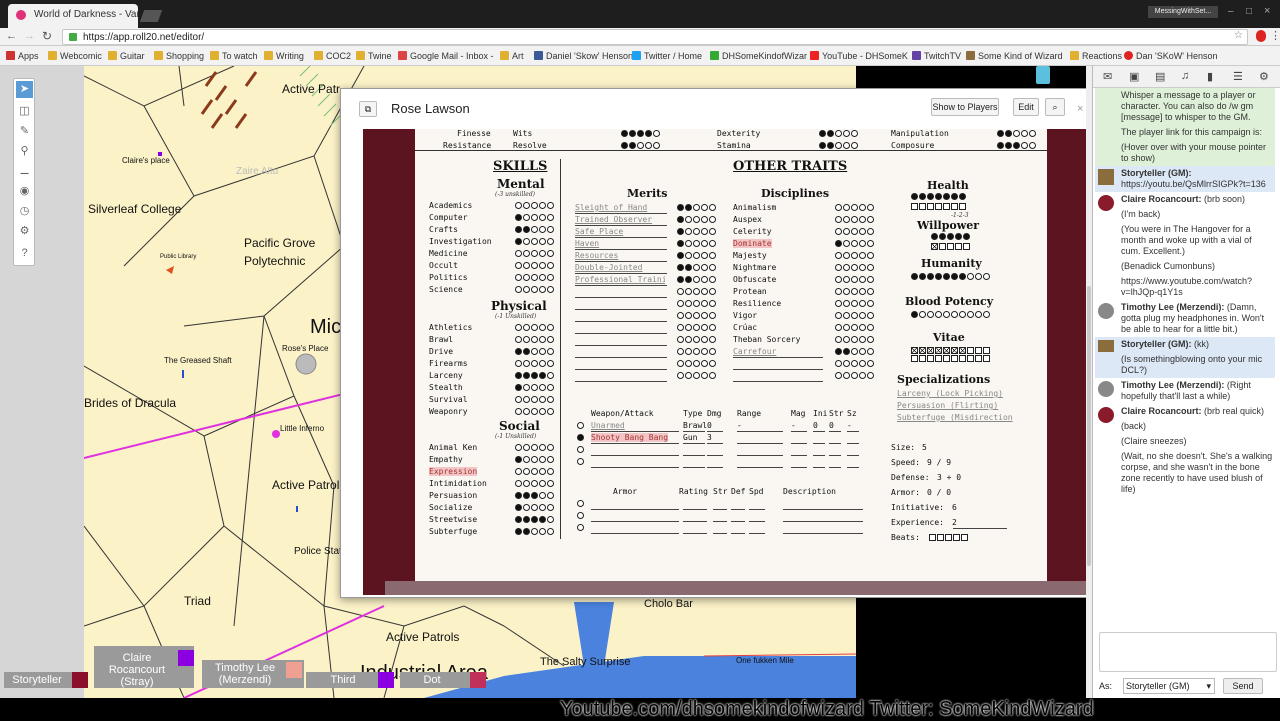 This screenshot has width=1280, height=721. Describe the element at coordinates (11, 36) in the screenshot. I see `back-icon: ←` at that location.